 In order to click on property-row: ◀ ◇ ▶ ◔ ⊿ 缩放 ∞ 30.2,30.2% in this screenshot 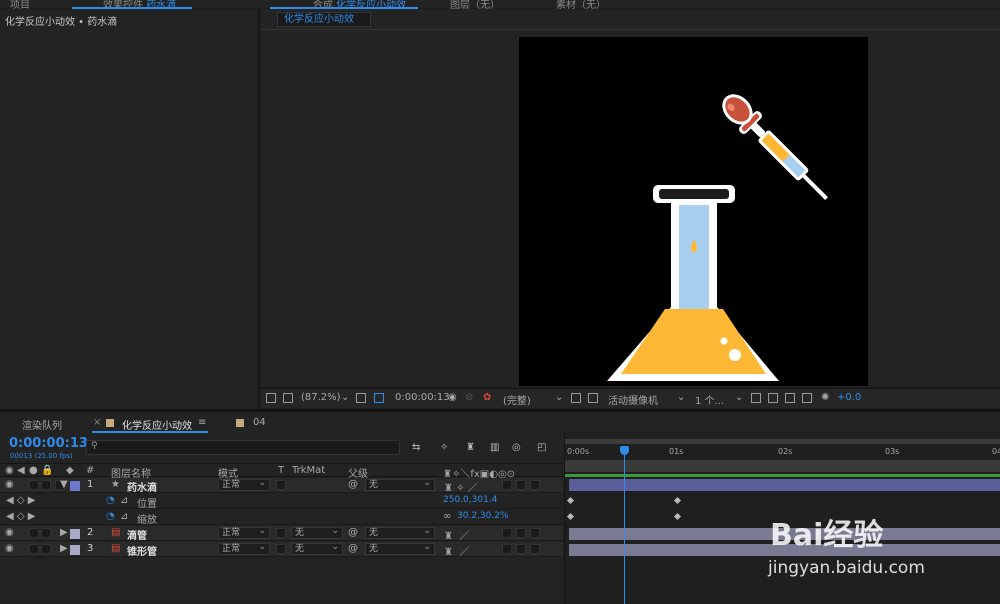, I will do `click(281, 518)`.